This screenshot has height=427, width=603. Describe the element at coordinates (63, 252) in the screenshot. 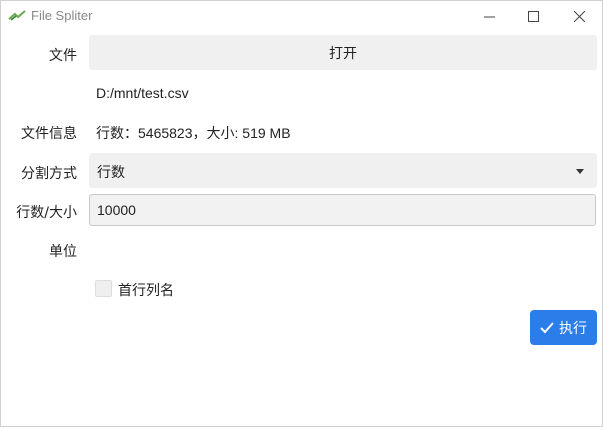

I see `unit-label: 单位` at that location.